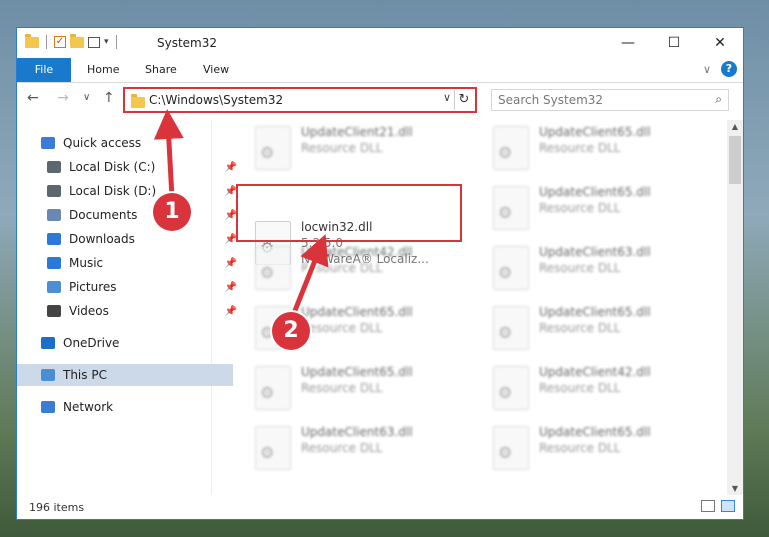 The height and width of the screenshot is (537, 769). What do you see at coordinates (357, 132) in the screenshot?
I see `file-name: UpdateClient21.dll` at bounding box center [357, 132].